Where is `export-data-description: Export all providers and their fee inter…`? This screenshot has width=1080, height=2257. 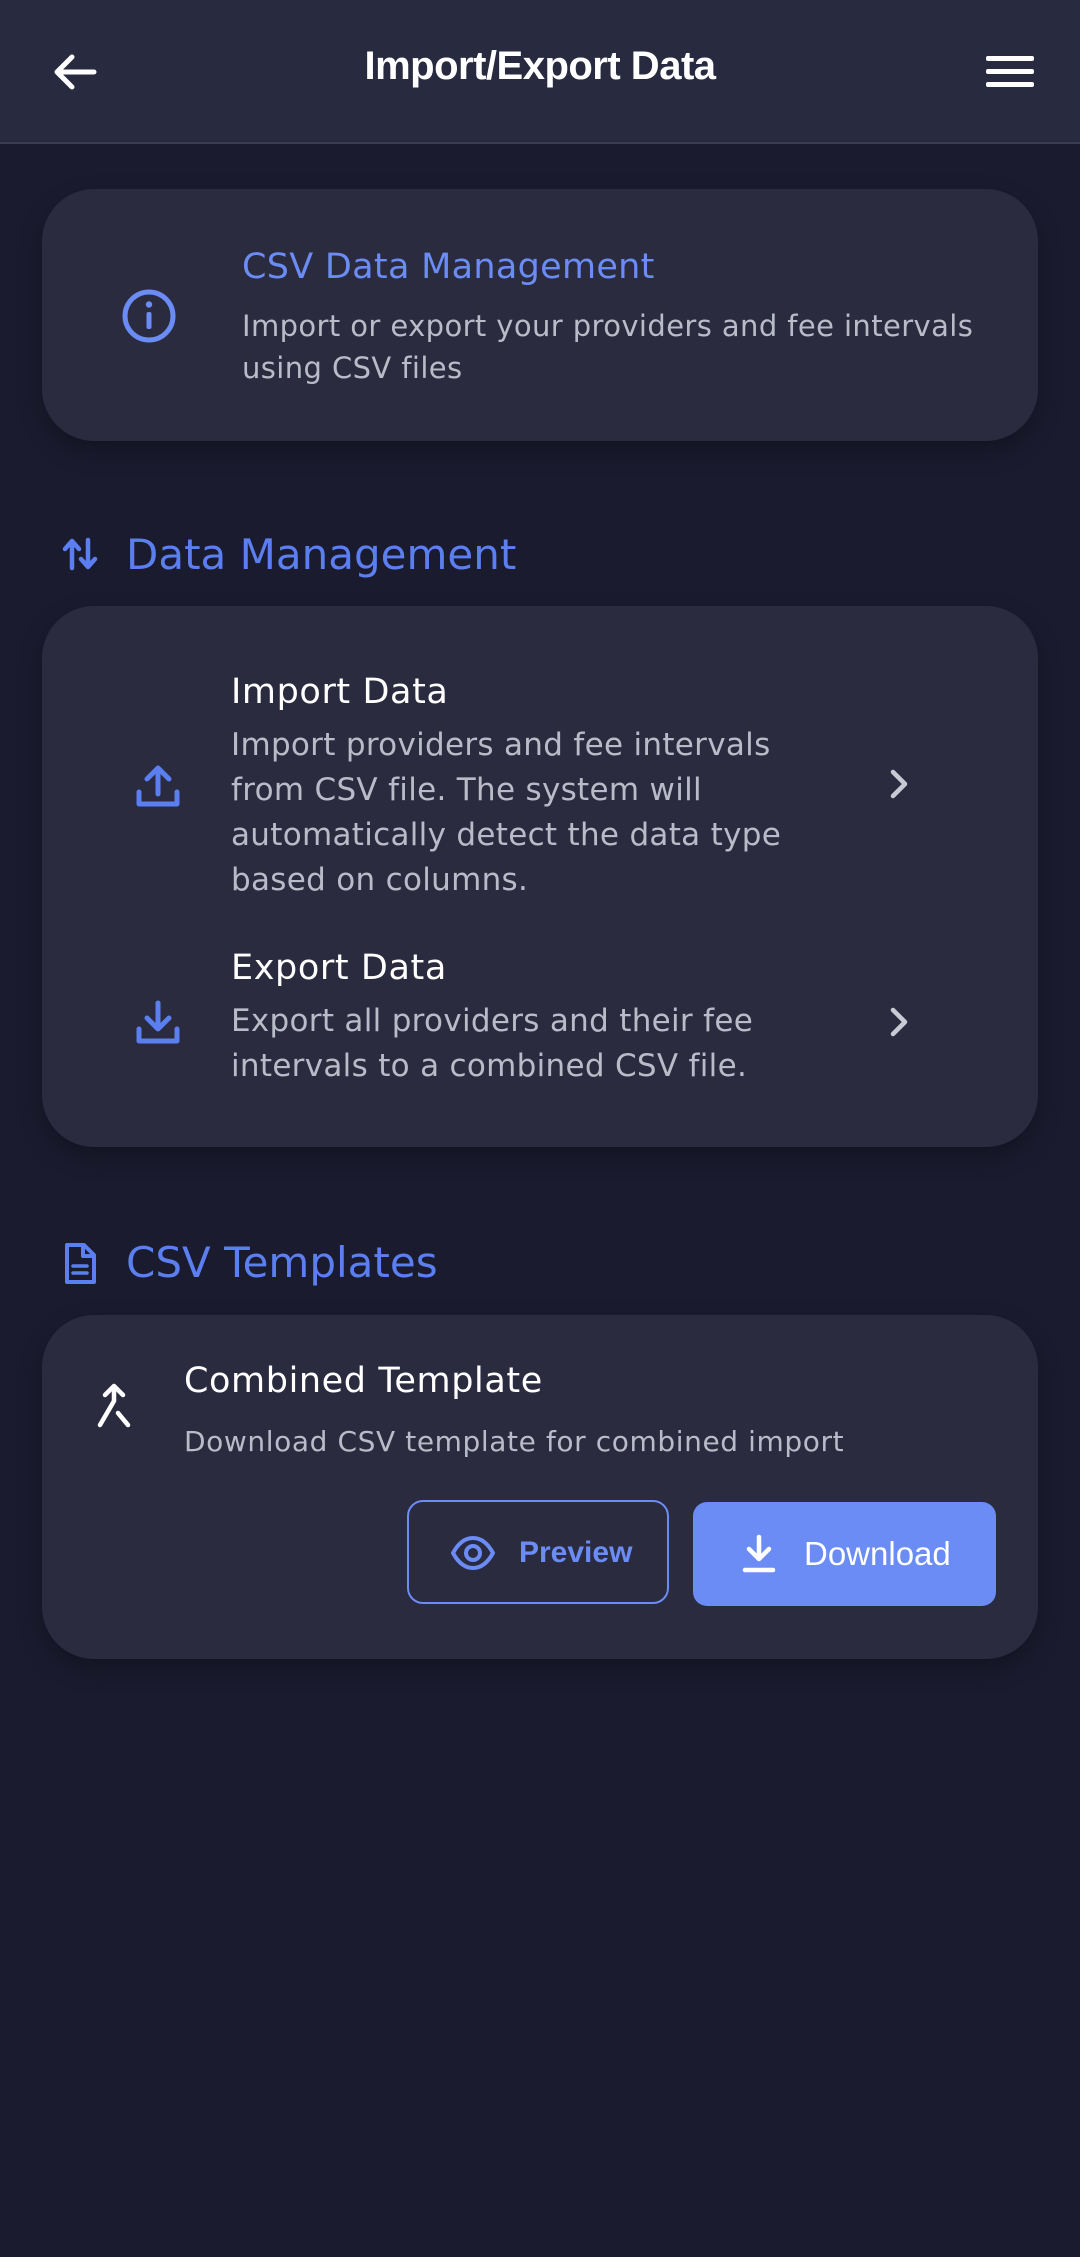 export-data-description: Export all providers and their fee inter… is located at coordinates (492, 1043).